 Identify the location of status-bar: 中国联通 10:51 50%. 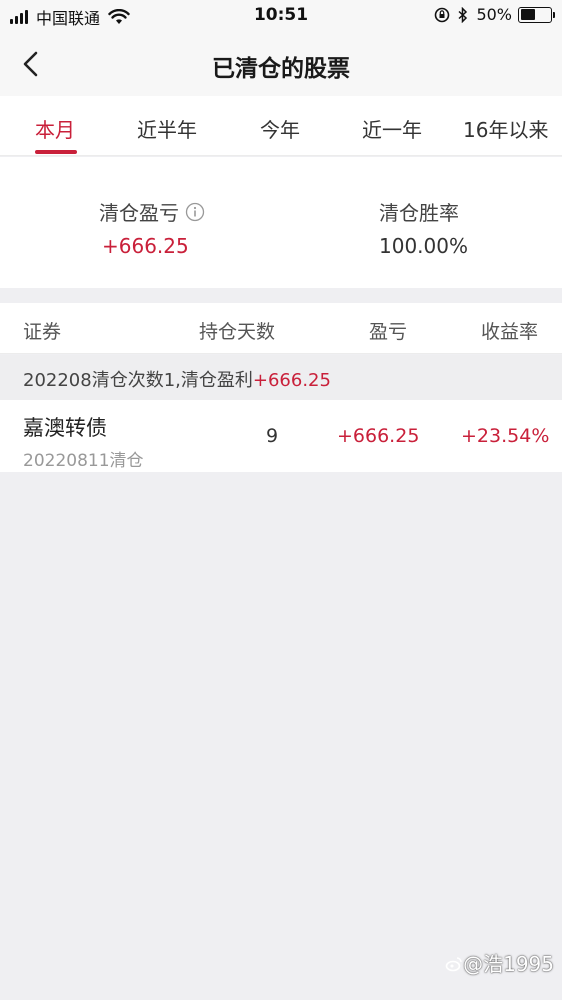
(281, 16).